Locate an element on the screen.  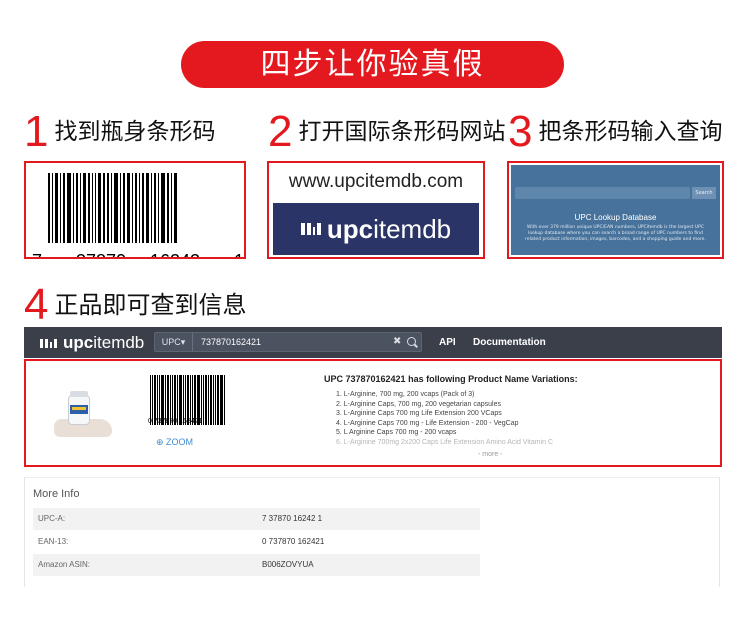
nav-link-api: API is located at coordinates (447, 342).